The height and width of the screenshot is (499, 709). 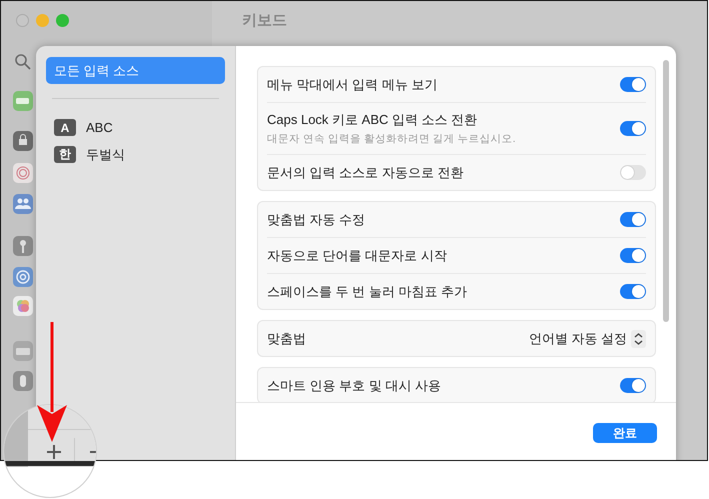 What do you see at coordinates (357, 255) in the screenshot?
I see `setting-label: 자동으로 단어를 대문자로 시작` at bounding box center [357, 255].